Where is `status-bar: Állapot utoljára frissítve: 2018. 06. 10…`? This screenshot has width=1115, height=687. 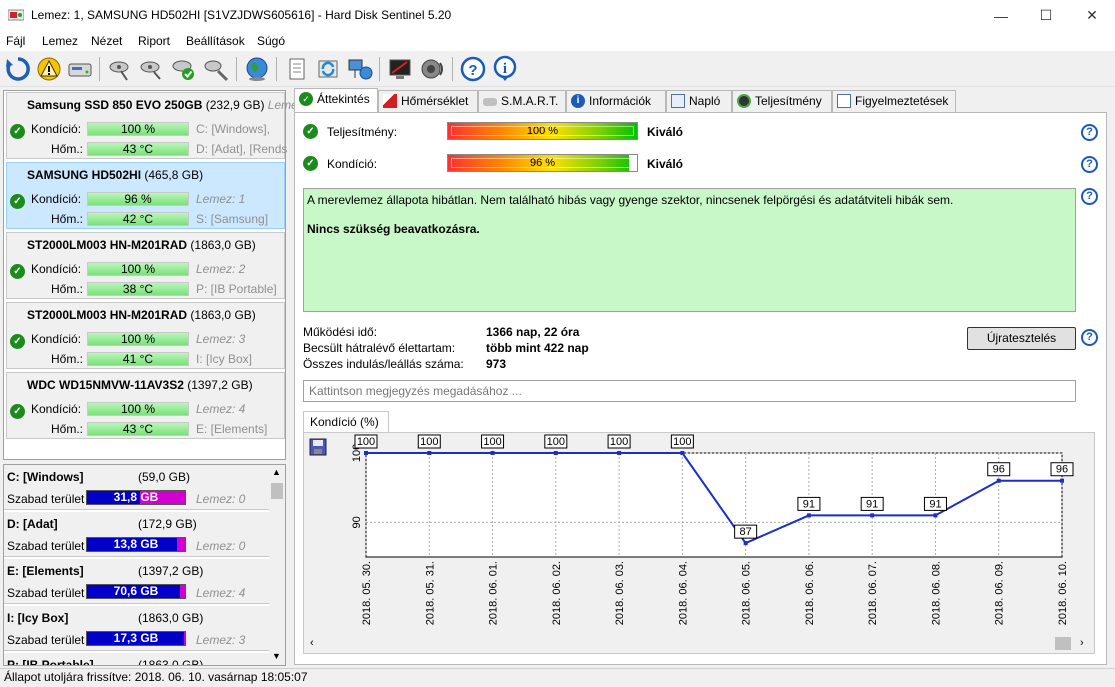
status-bar: Állapot utoljára frissítve: 2018. 06. 10… is located at coordinates (557, 677).